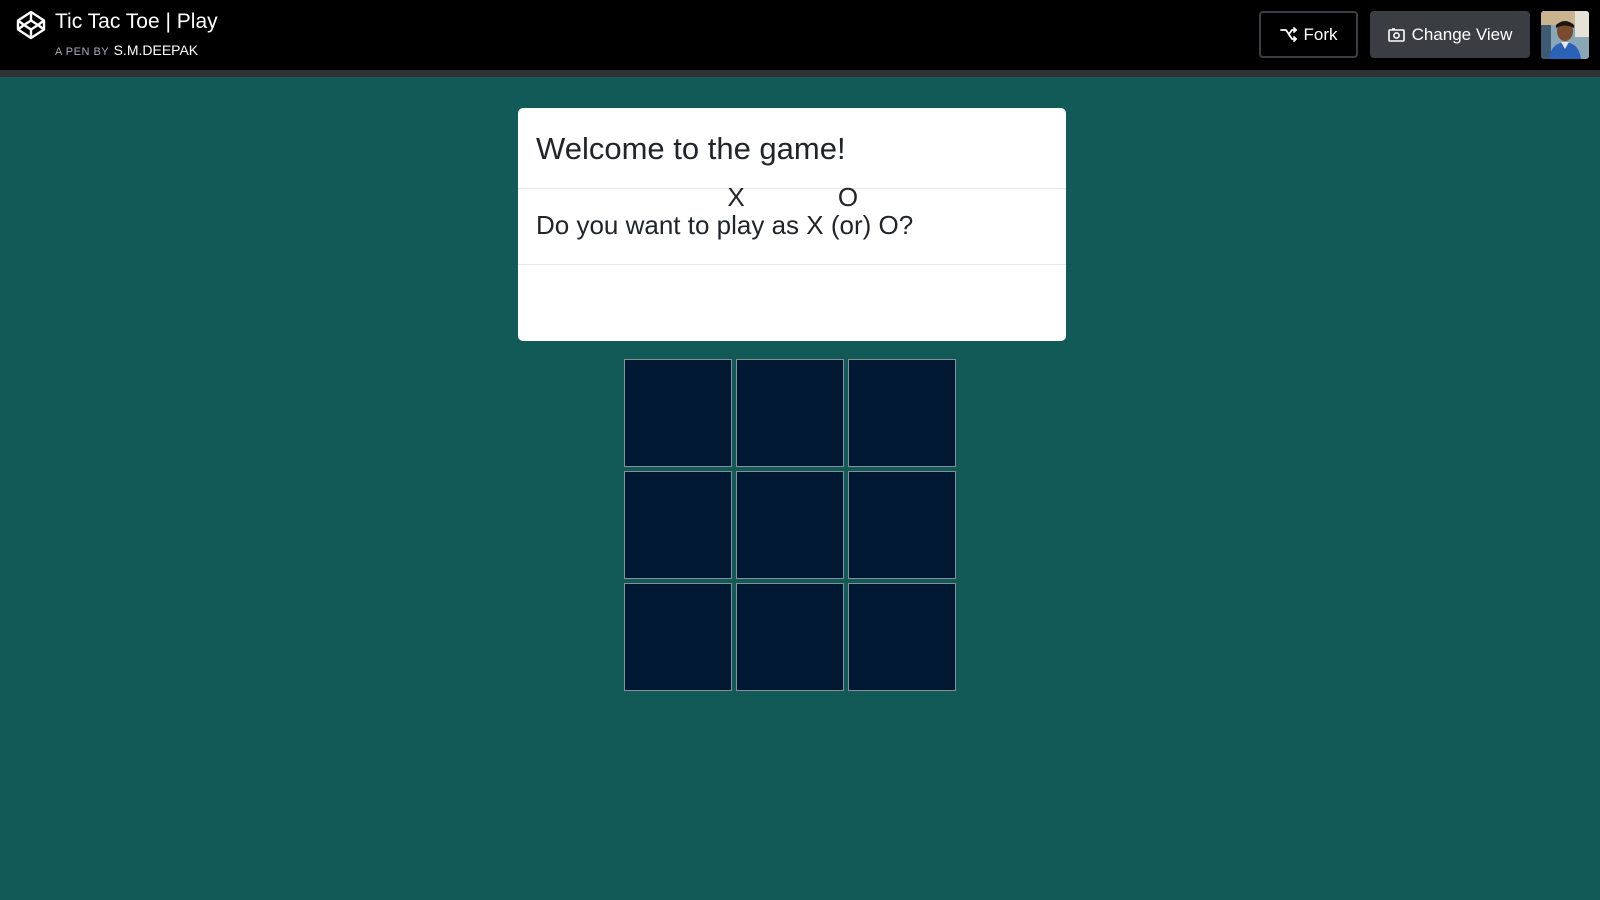 Image resolution: width=1600 pixels, height=900 pixels. I want to click on pen-title: Tic Tac Toe | Play, so click(136, 22).